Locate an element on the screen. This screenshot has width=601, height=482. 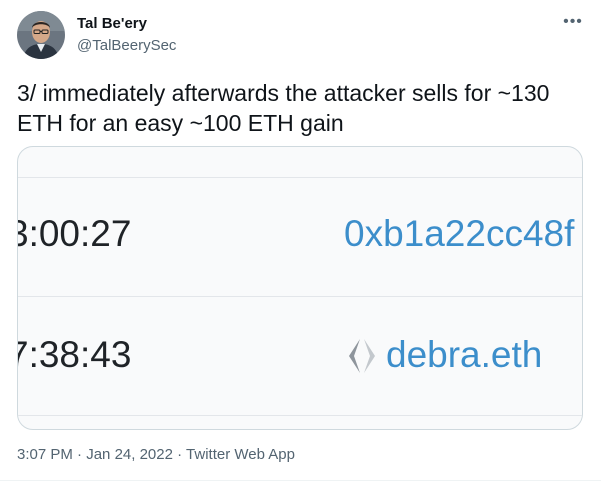
tweet-time: 3:07 PM is located at coordinates (45, 454).